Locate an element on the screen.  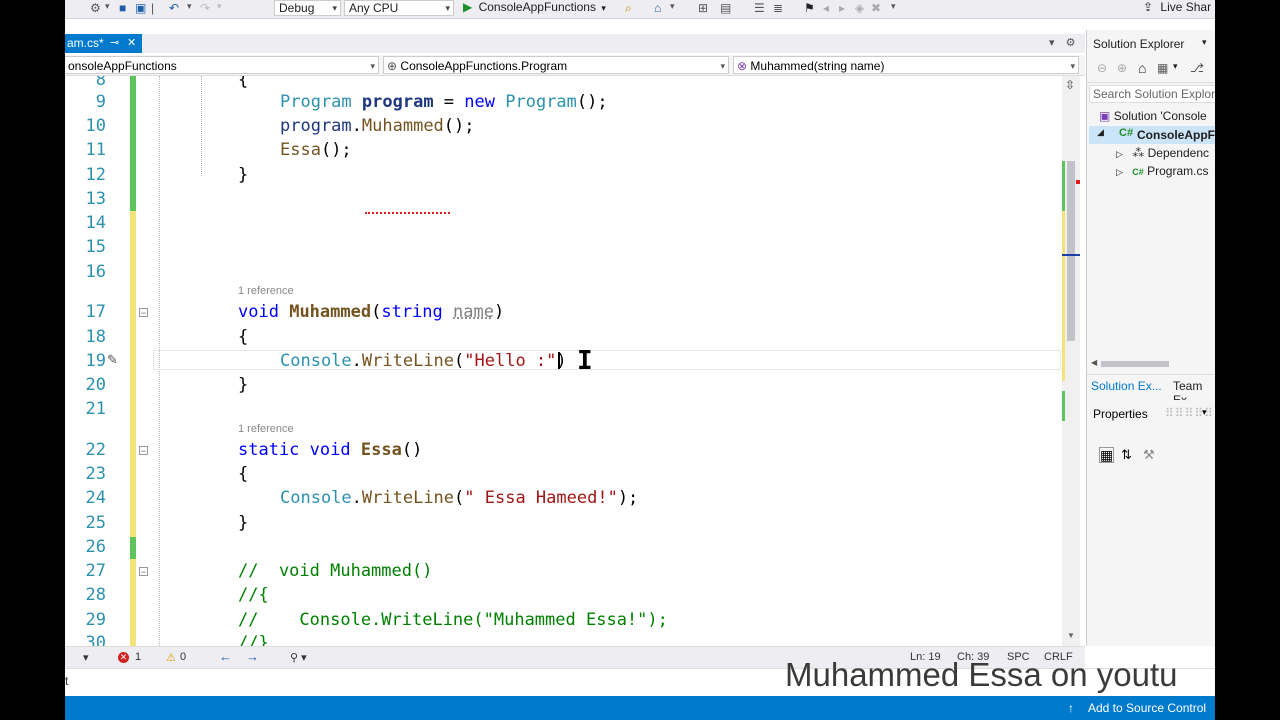
tree-item-dependencies: ▷ ⁂ Dependenc is located at coordinates (1162, 153).